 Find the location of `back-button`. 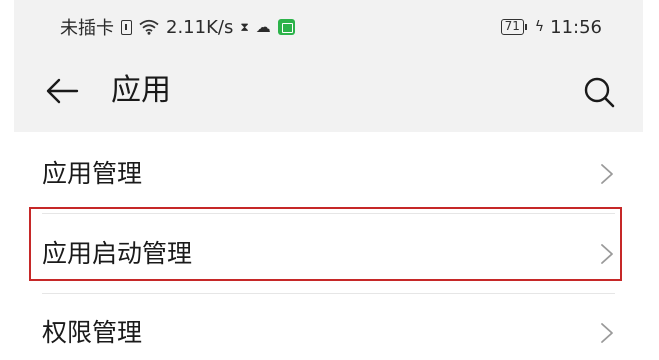

back-button is located at coordinates (62, 91).